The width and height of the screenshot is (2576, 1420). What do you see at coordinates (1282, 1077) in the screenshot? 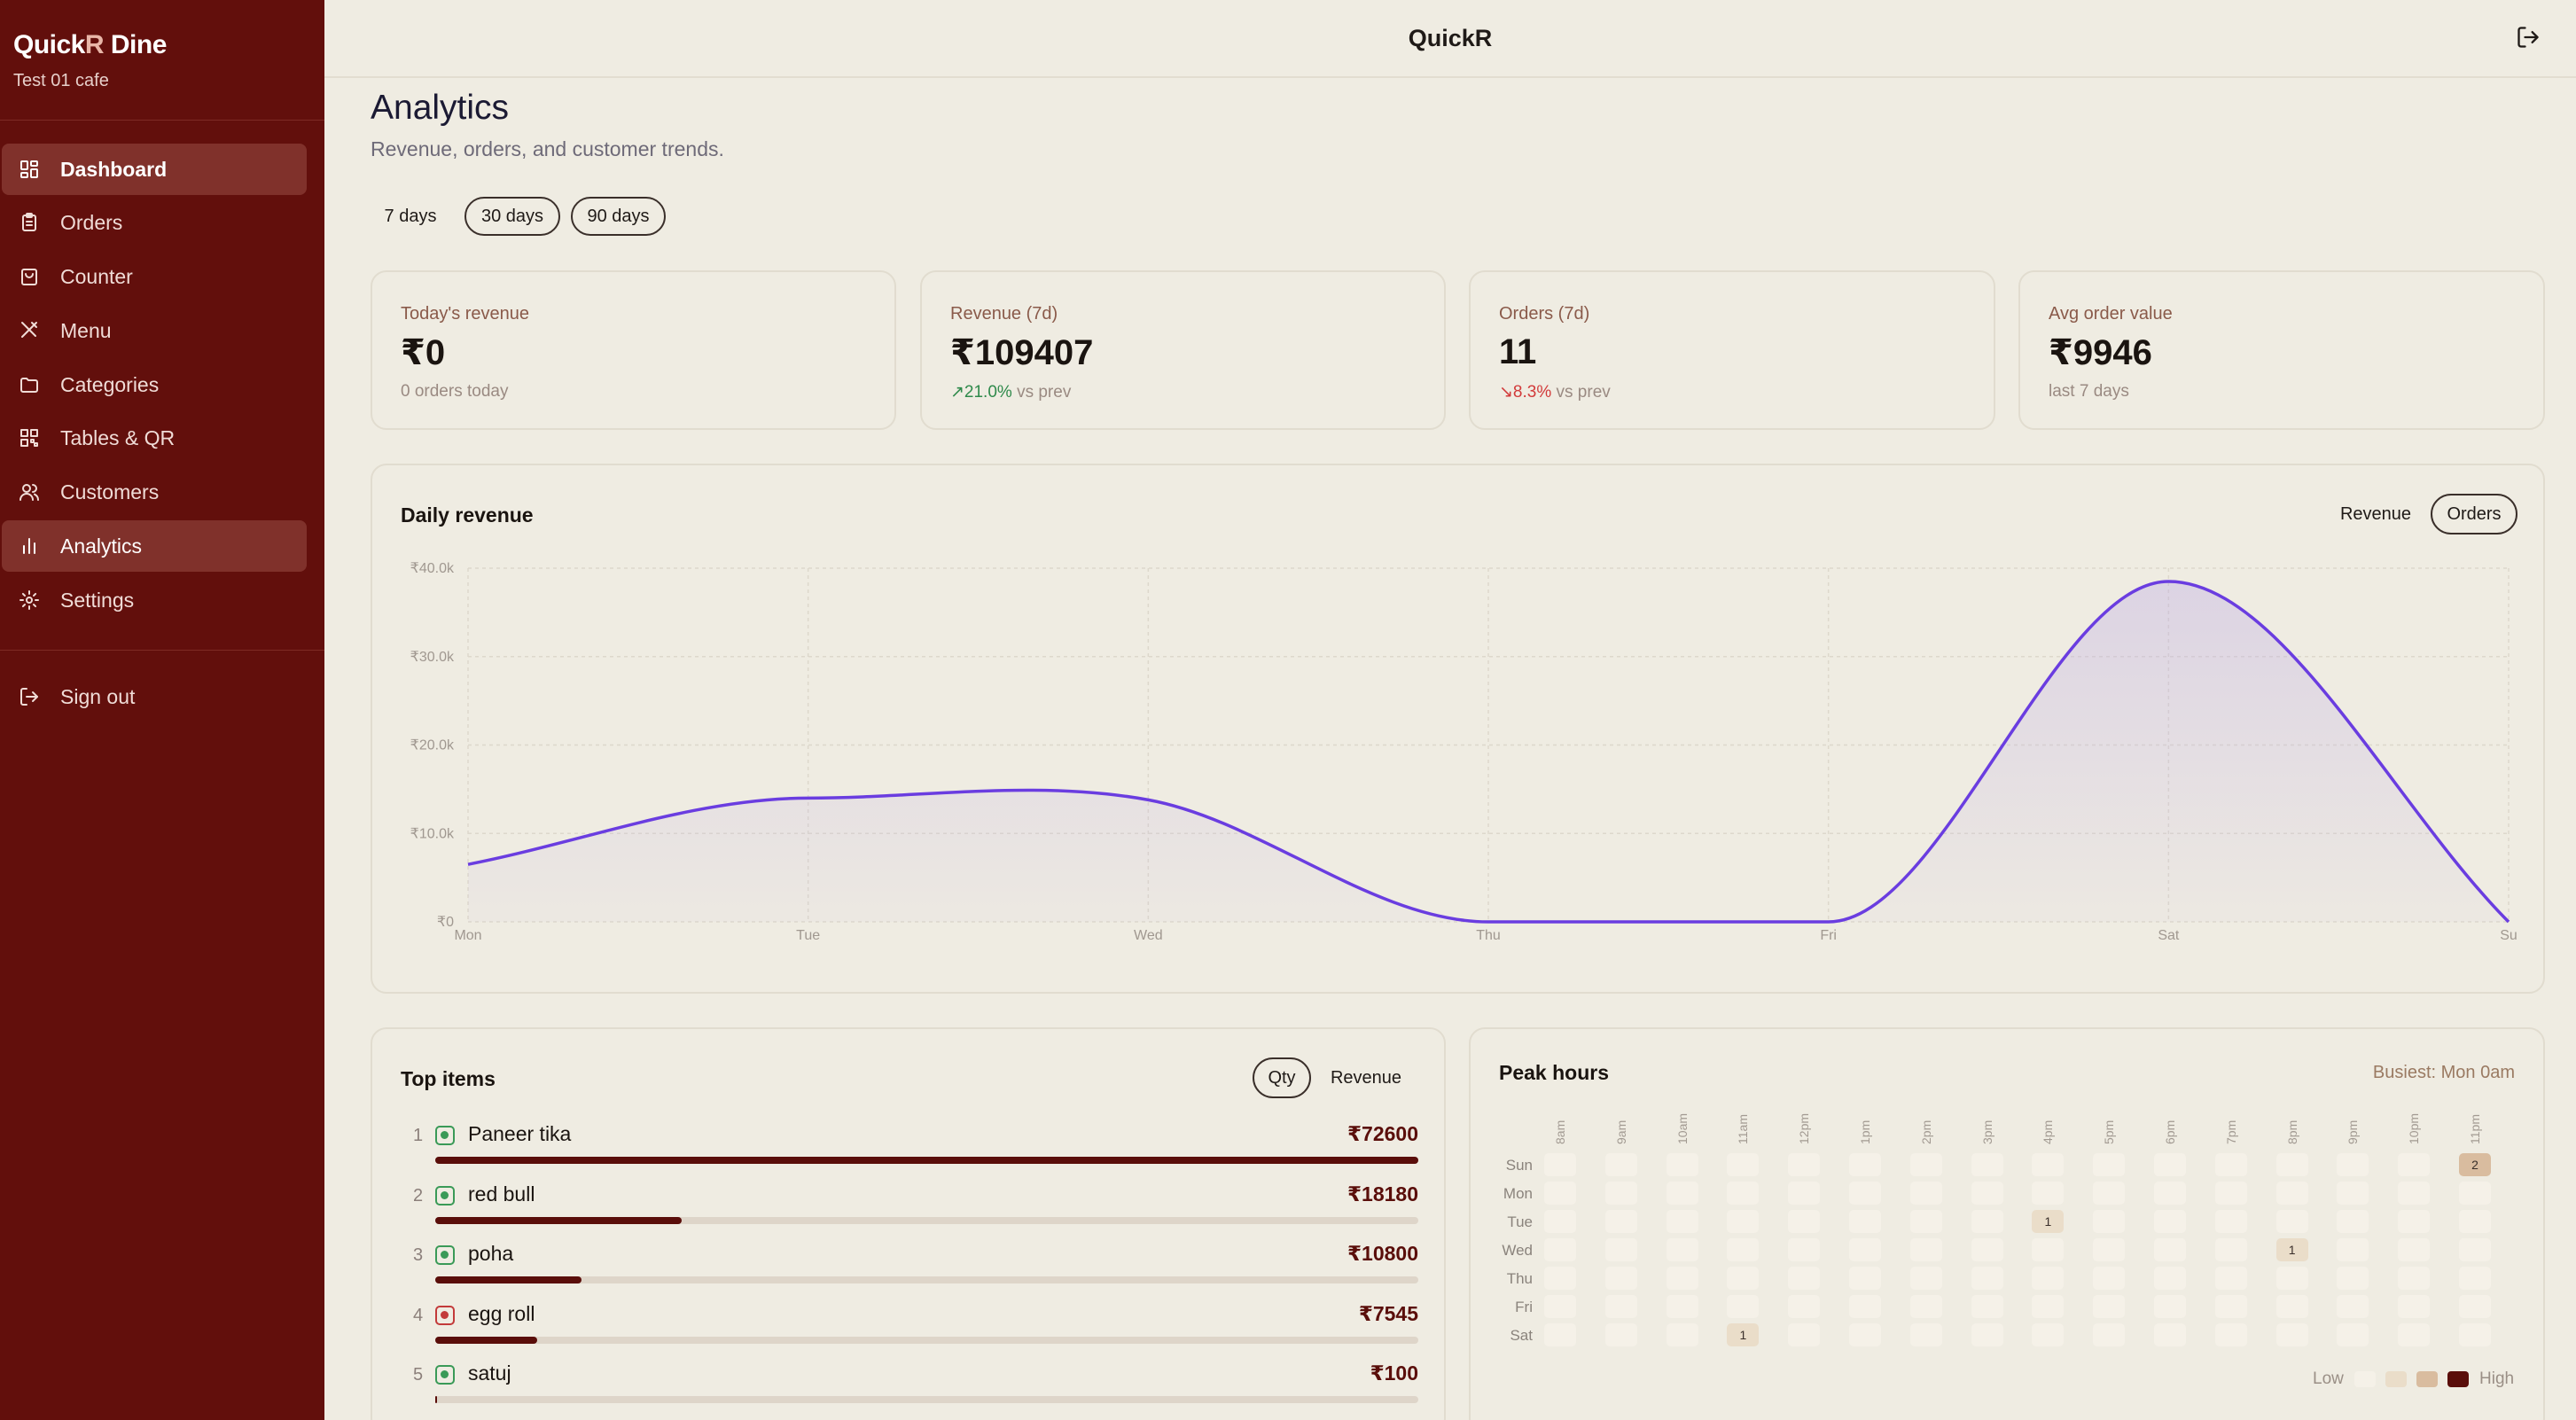
I see `top-items-qty-toggle: Qty` at bounding box center [1282, 1077].